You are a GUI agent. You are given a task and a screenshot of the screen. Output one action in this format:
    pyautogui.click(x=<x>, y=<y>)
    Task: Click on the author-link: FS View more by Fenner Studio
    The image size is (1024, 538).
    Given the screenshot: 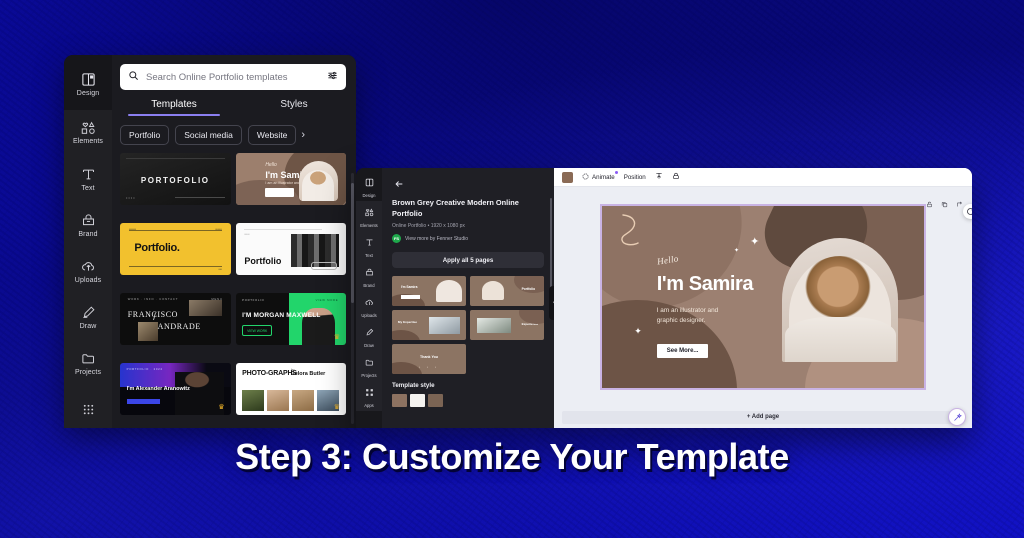 What is the action you would take?
    pyautogui.click(x=468, y=239)
    